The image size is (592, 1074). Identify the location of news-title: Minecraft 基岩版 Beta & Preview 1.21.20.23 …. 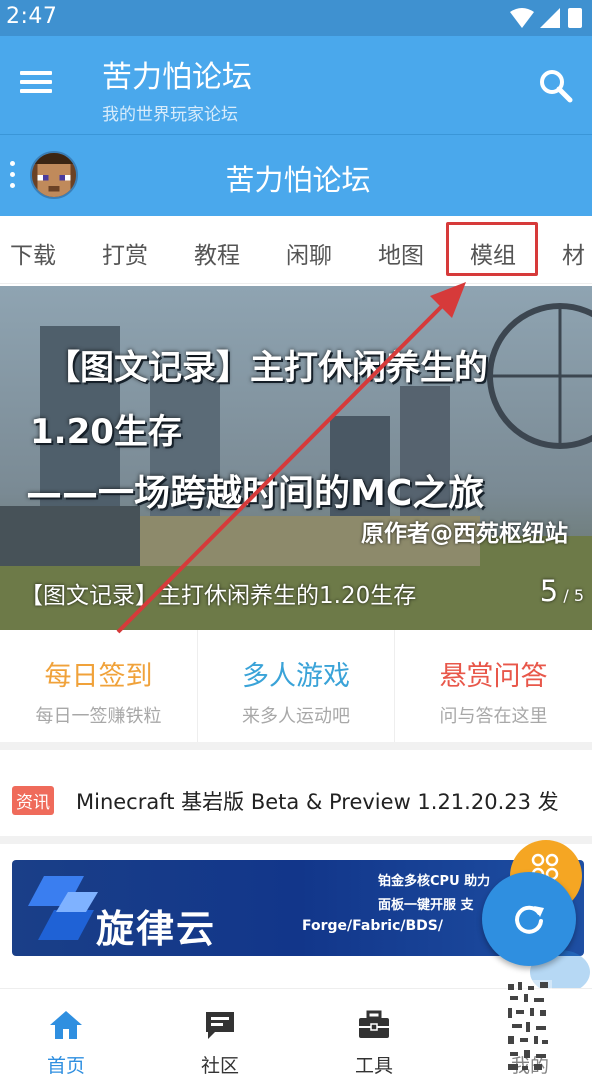
(317, 801).